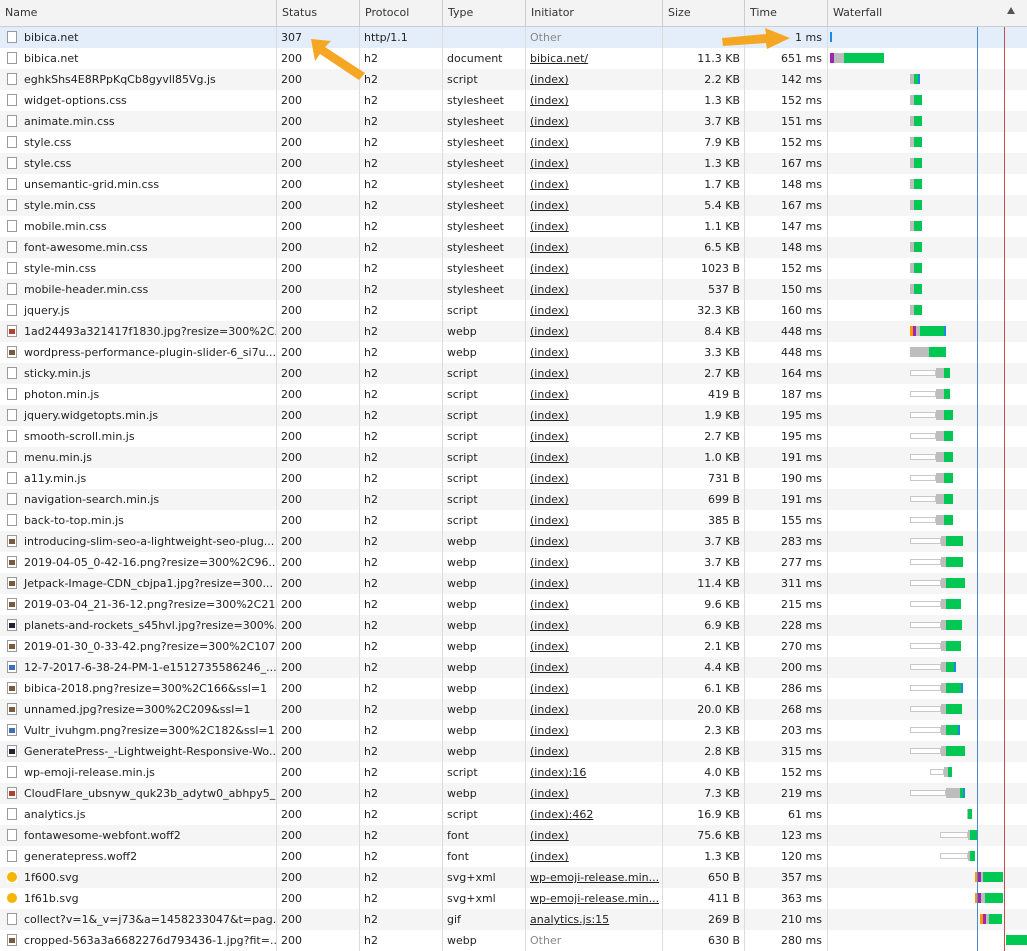  What do you see at coordinates (927, 13) in the screenshot?
I see `column-header-waterfall: Waterfall` at bounding box center [927, 13].